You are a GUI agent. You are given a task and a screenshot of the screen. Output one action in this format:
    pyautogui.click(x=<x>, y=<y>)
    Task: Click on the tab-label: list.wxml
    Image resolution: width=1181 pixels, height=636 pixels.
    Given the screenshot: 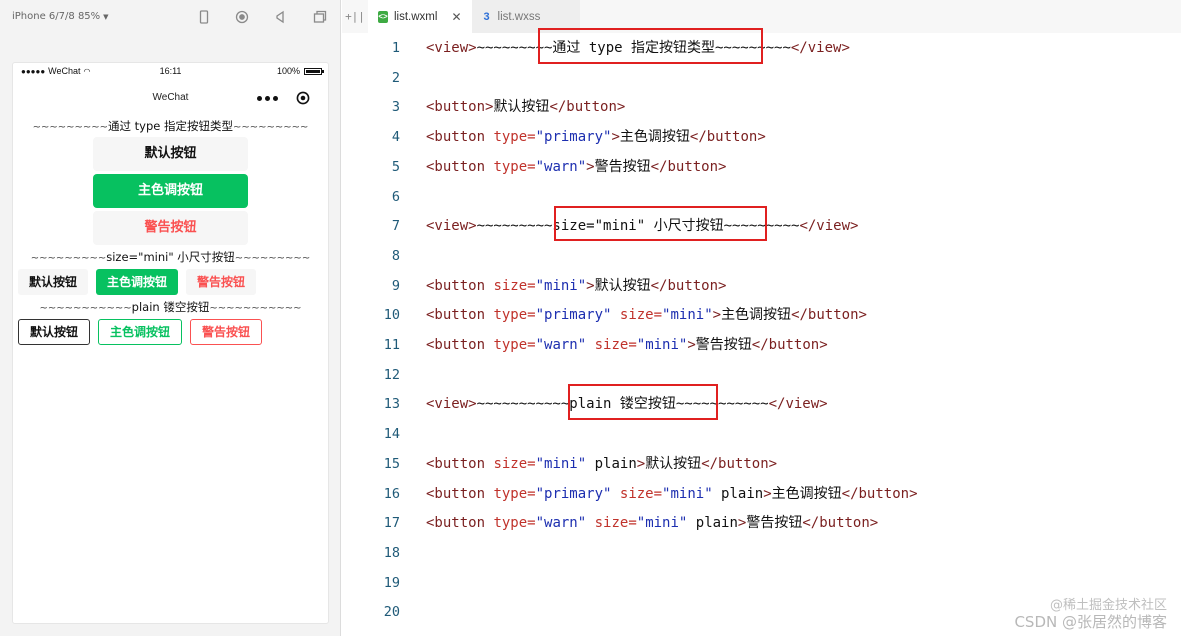 What is the action you would take?
    pyautogui.click(x=416, y=16)
    